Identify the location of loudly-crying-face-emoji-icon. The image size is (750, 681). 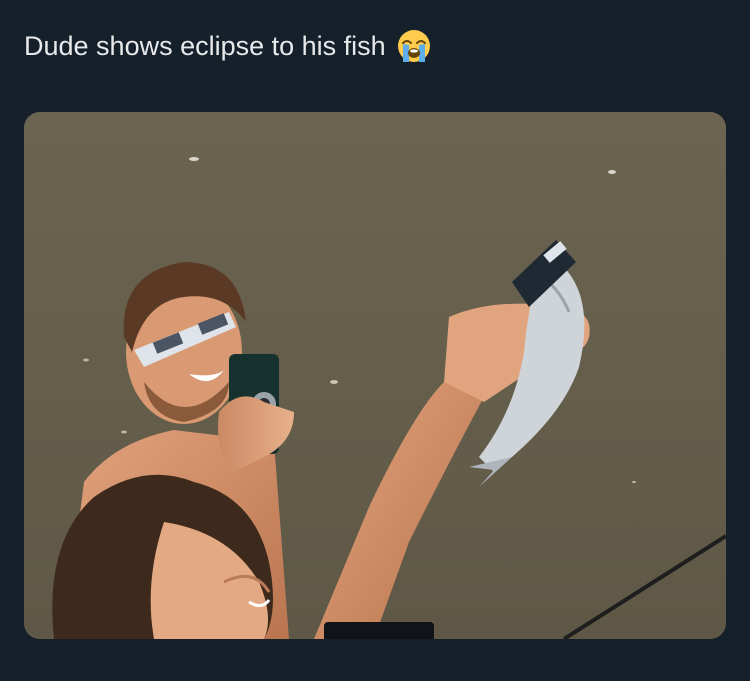
(414, 46).